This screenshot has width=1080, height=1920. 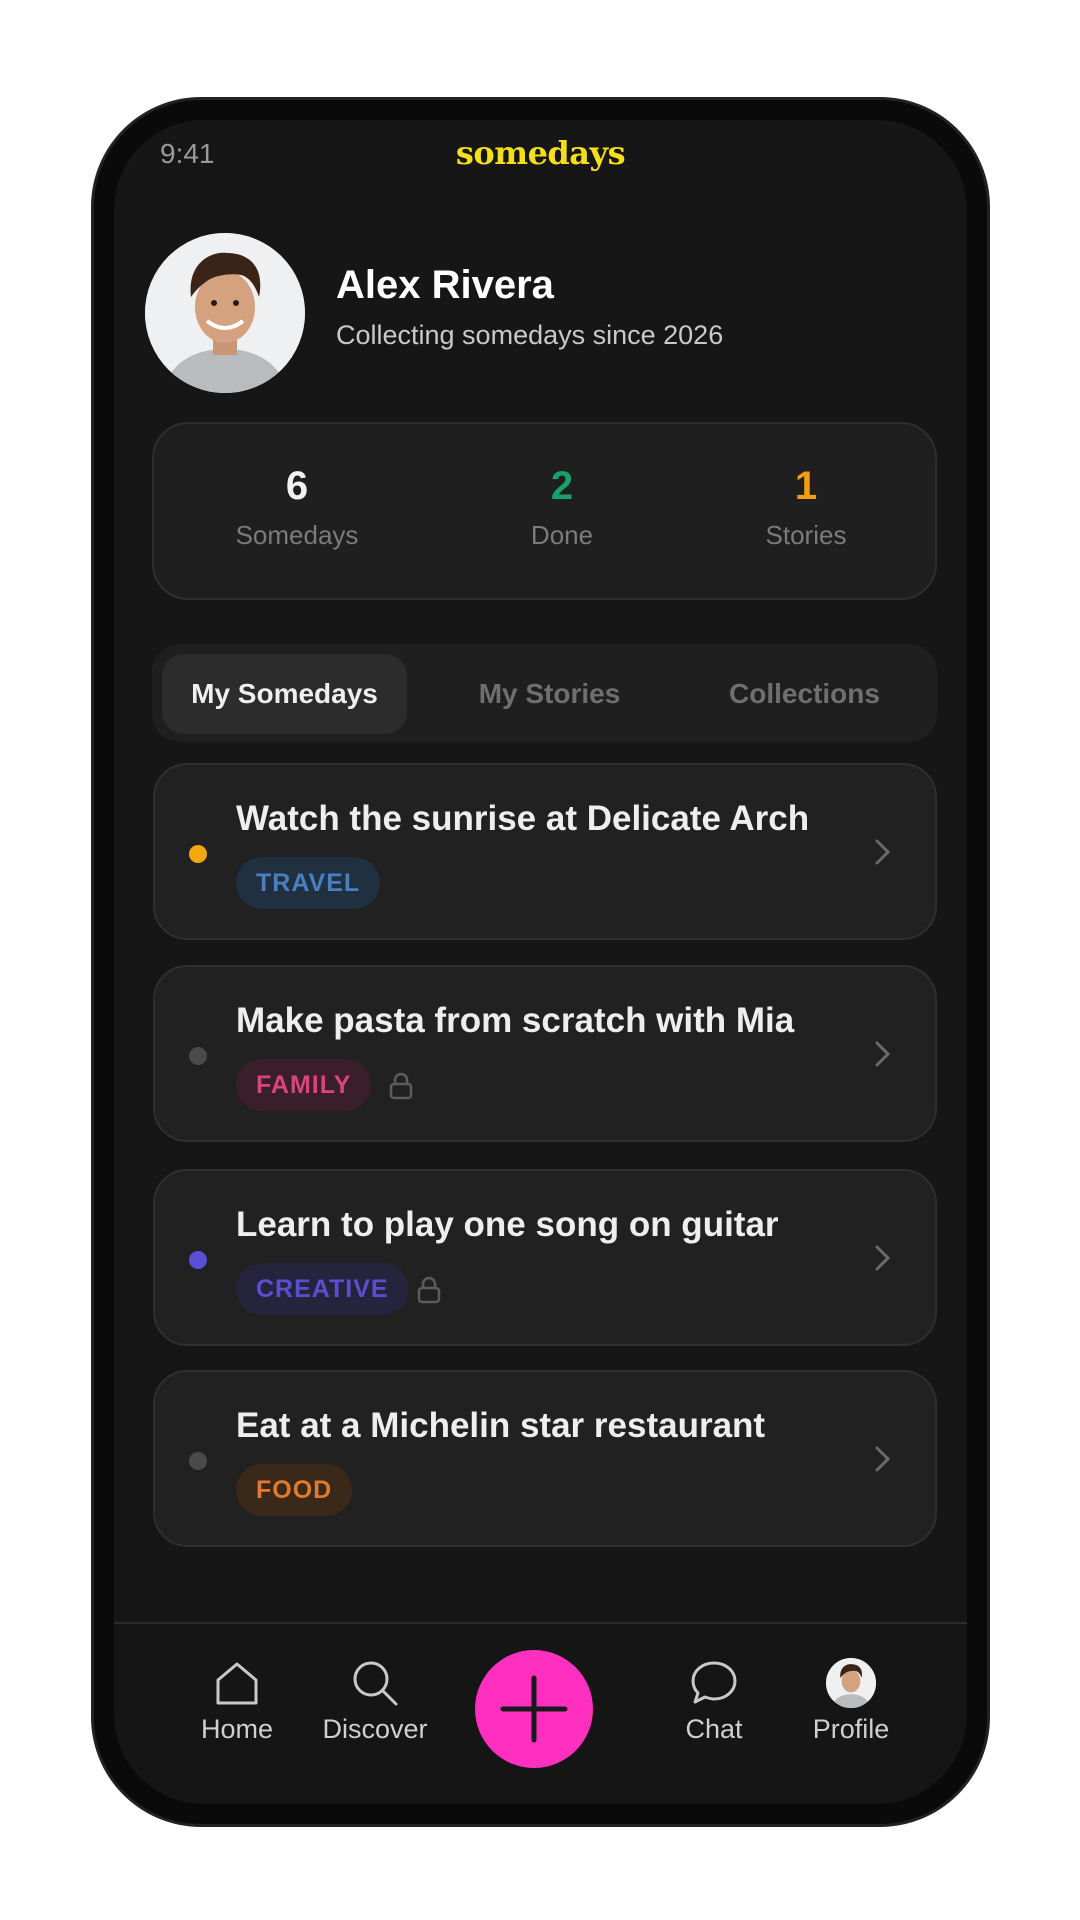 I want to click on nav-label: Home, so click(x=237, y=1729).